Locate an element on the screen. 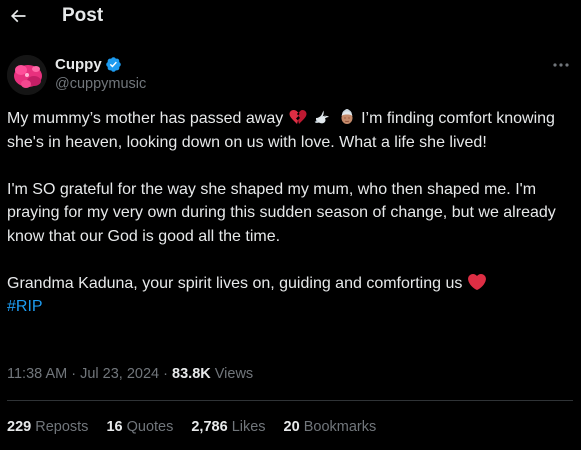 This screenshot has width=581, height=450. avatar is located at coordinates (27, 75).